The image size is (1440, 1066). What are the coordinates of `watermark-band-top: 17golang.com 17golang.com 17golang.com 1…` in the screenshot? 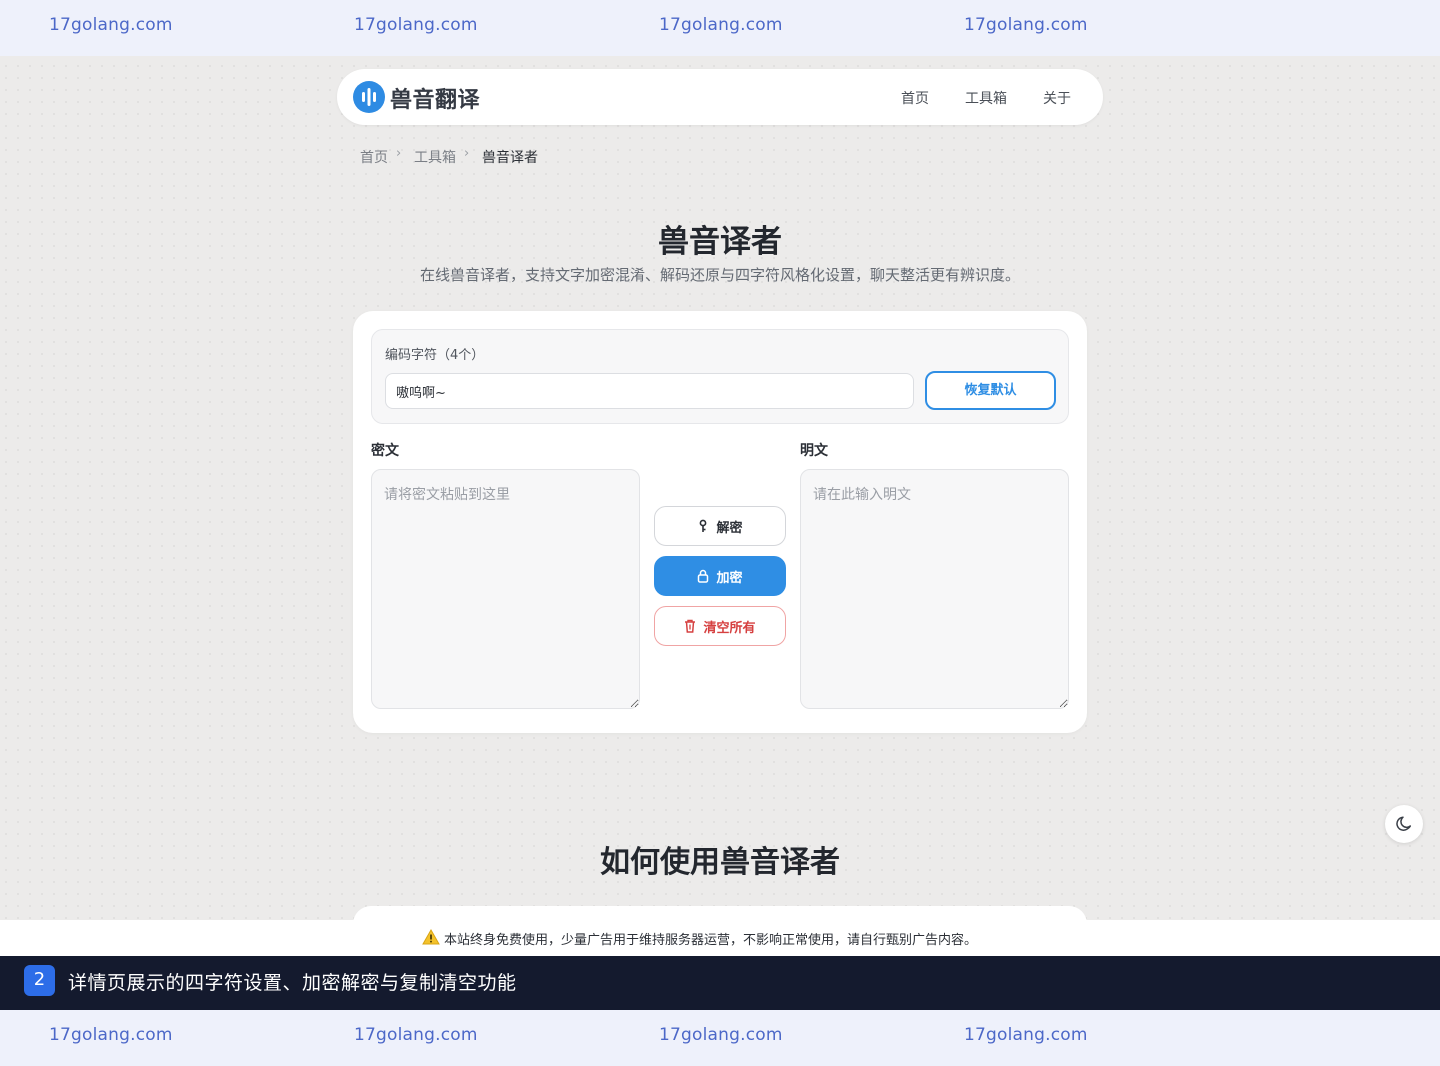 It's located at (720, 28).